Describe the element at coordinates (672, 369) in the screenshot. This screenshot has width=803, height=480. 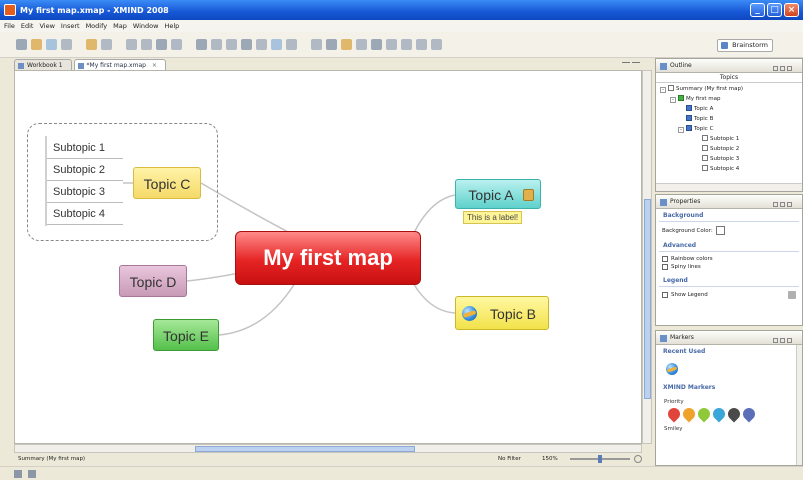
I see `globe-icon` at that location.